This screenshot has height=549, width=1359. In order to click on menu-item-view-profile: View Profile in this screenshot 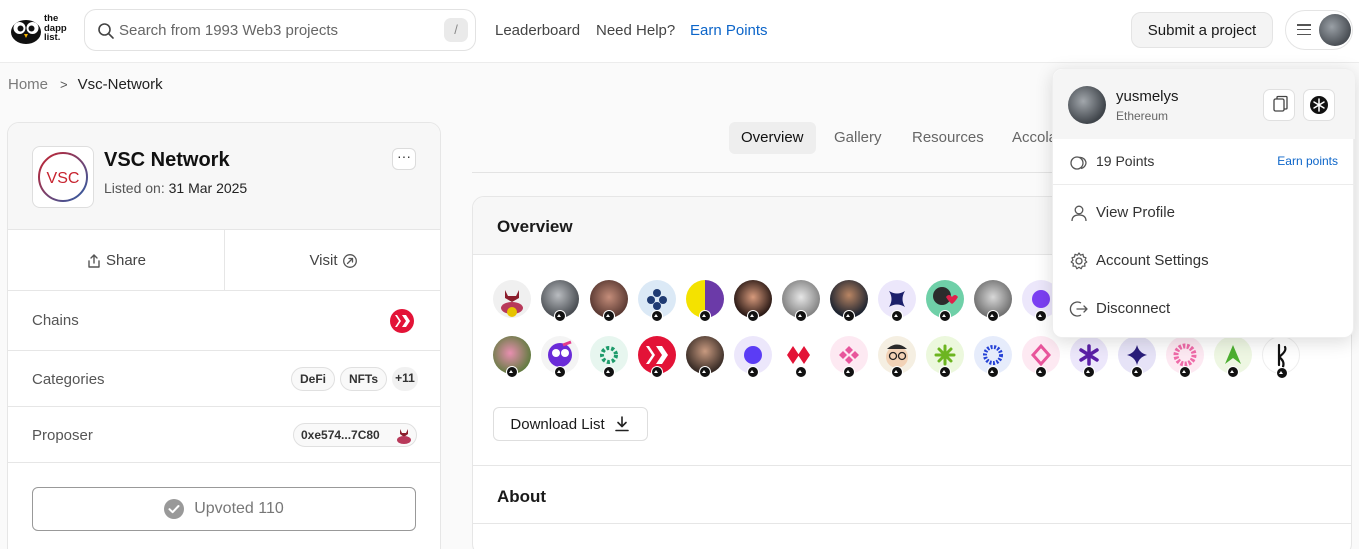, I will do `click(1204, 213)`.